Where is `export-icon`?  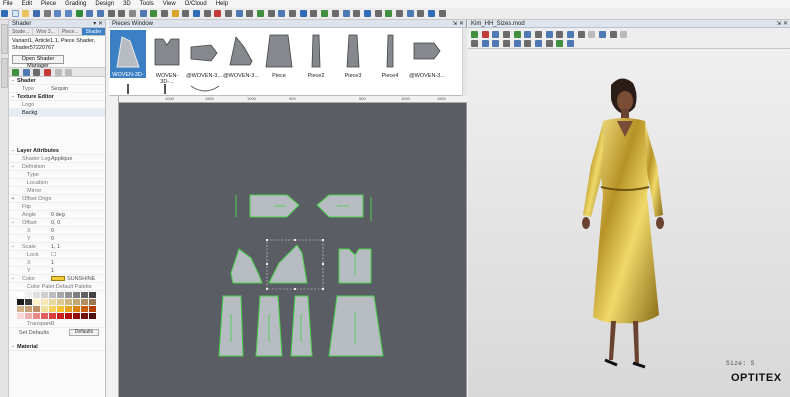 export-icon is located at coordinates (431, 13).